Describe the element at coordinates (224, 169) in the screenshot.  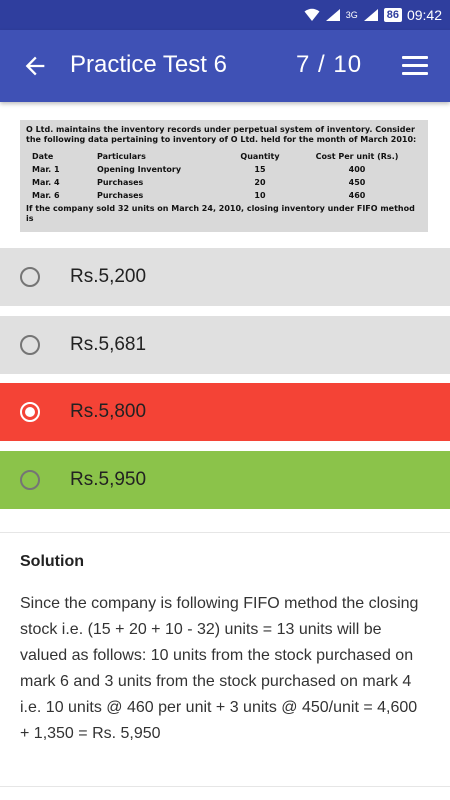
I see `table-row: Mar. 1 Opening Inventory 15 400` at that location.